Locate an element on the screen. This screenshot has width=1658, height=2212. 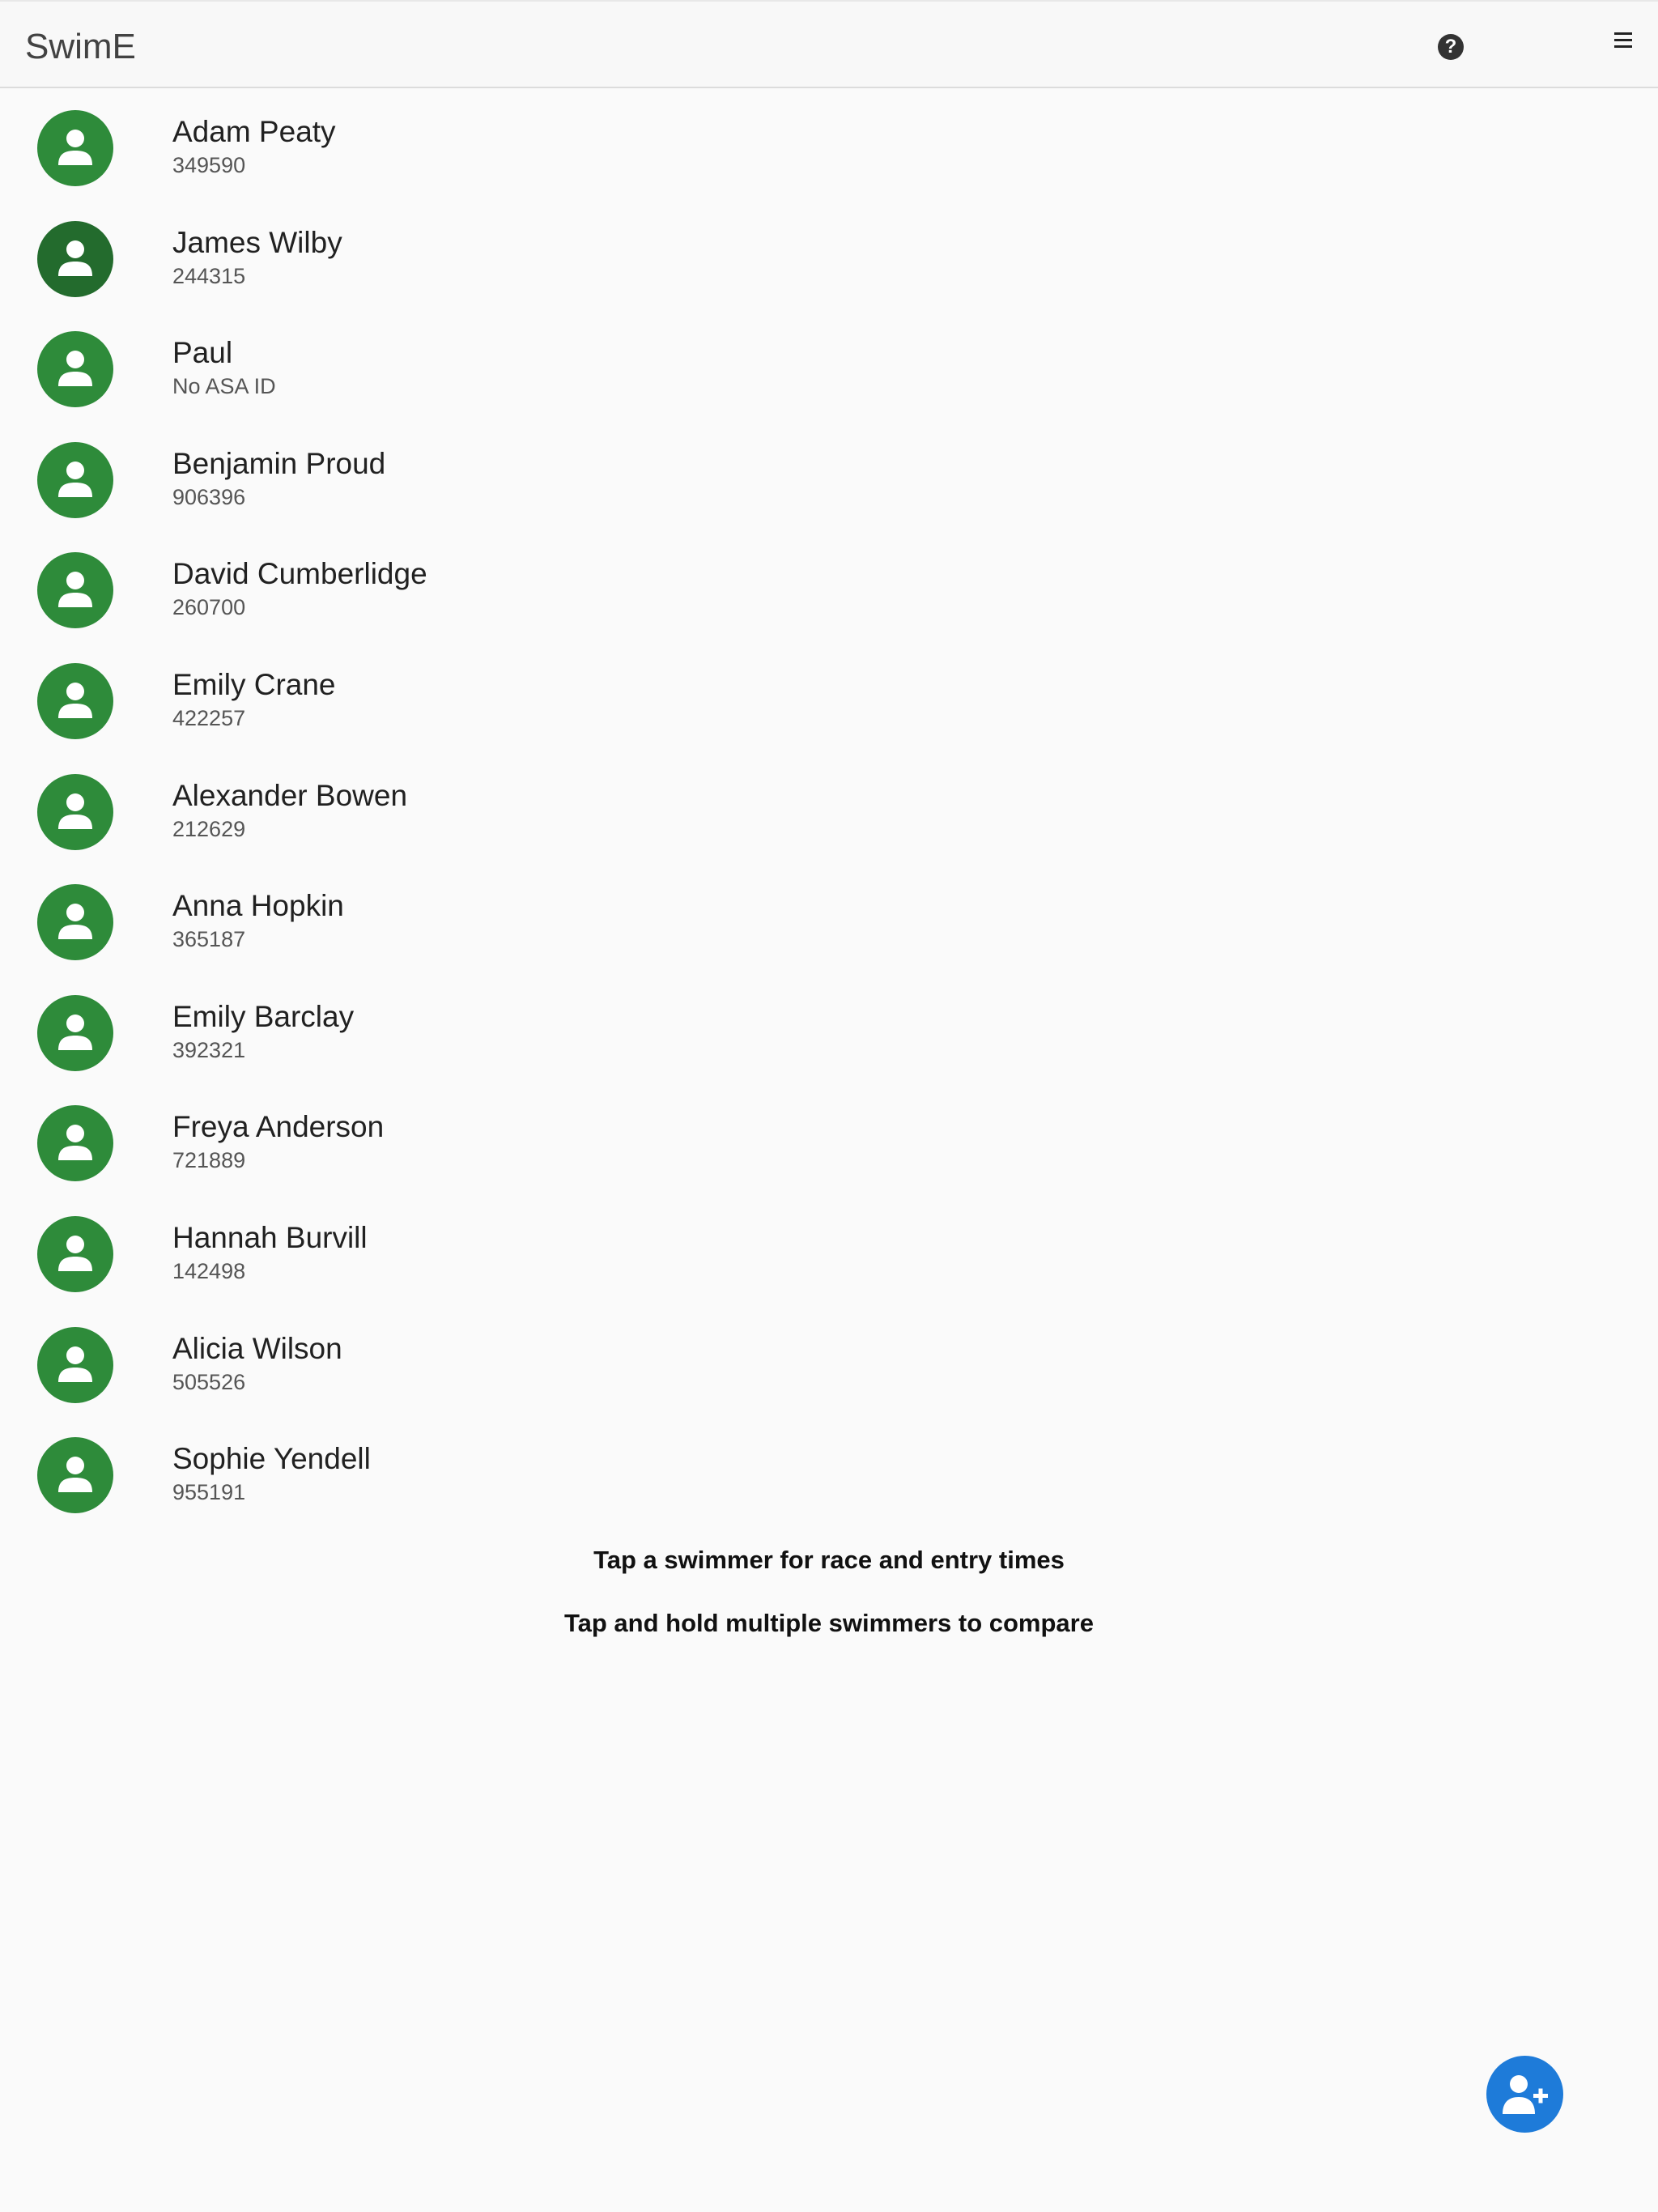
swimmer-list-item: Freya Anderson 721889 is located at coordinates (829, 1138).